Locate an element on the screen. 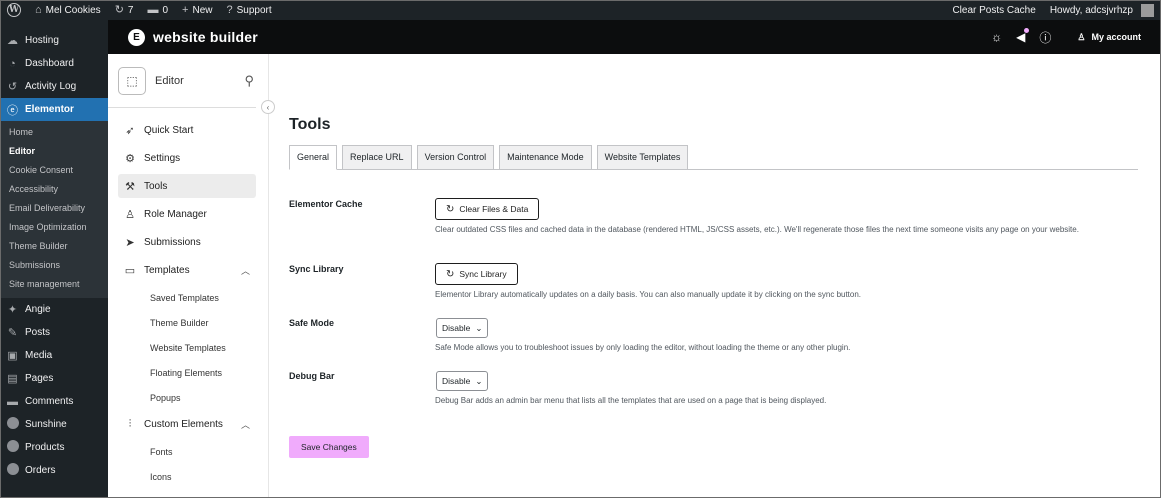 This screenshot has width=1161, height=498. menu-item-hosting: ☁ Hosting is located at coordinates (54, 40).